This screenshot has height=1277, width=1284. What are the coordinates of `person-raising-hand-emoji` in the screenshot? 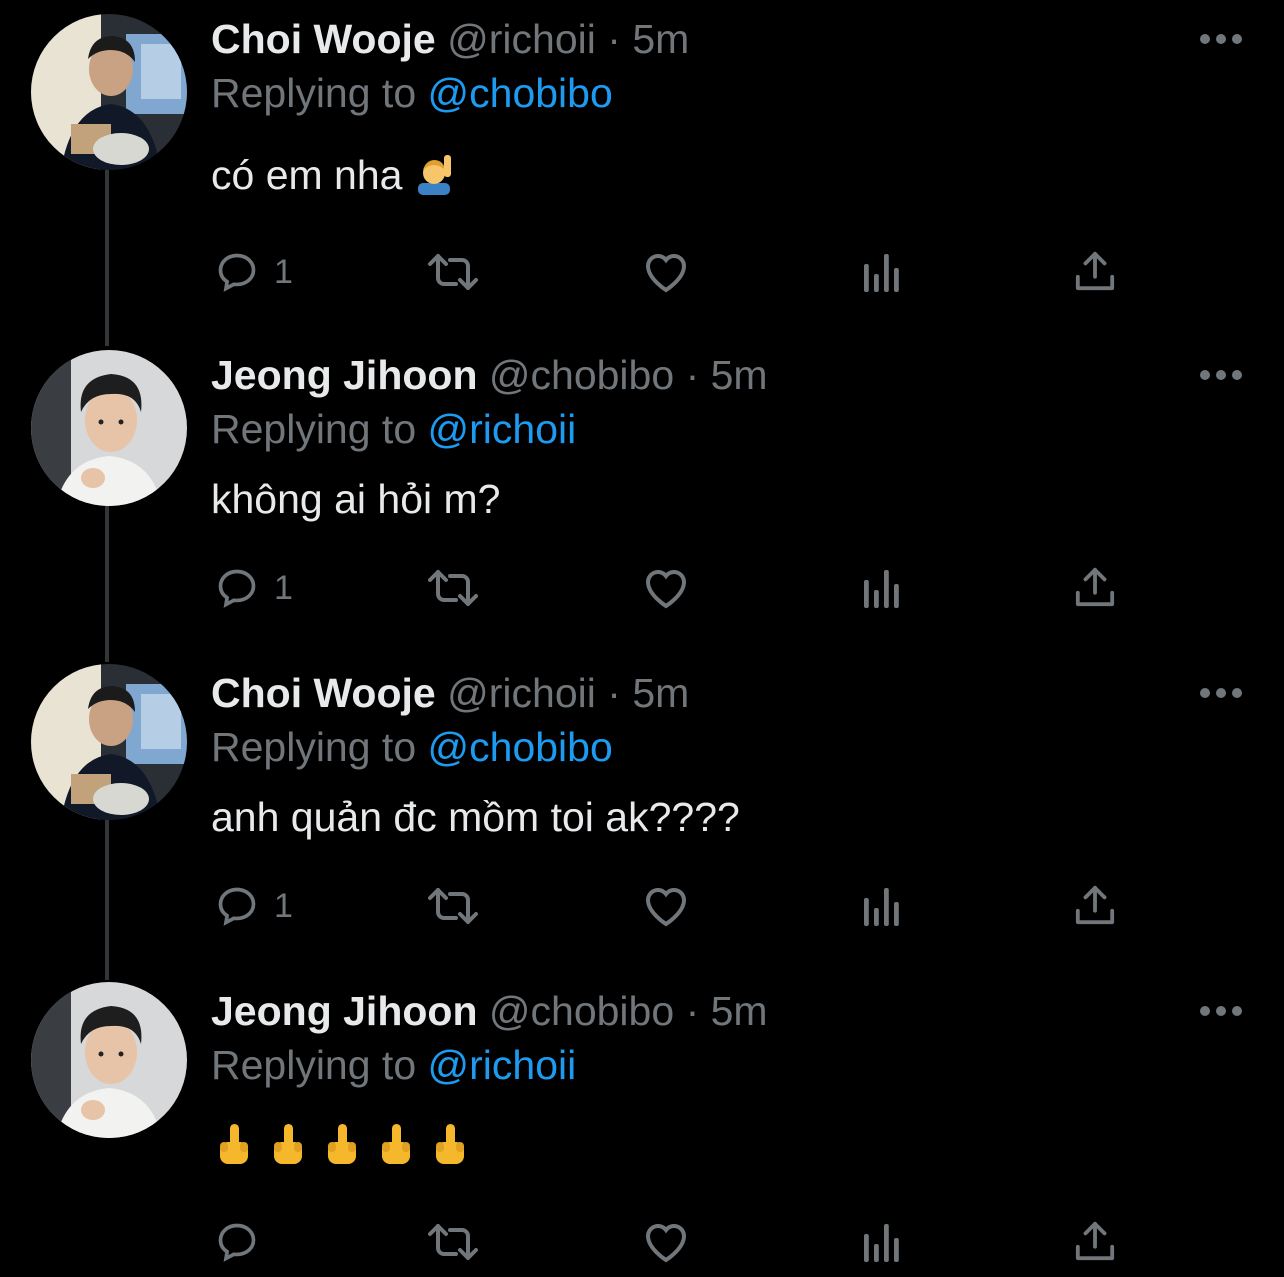 It's located at (435, 179).